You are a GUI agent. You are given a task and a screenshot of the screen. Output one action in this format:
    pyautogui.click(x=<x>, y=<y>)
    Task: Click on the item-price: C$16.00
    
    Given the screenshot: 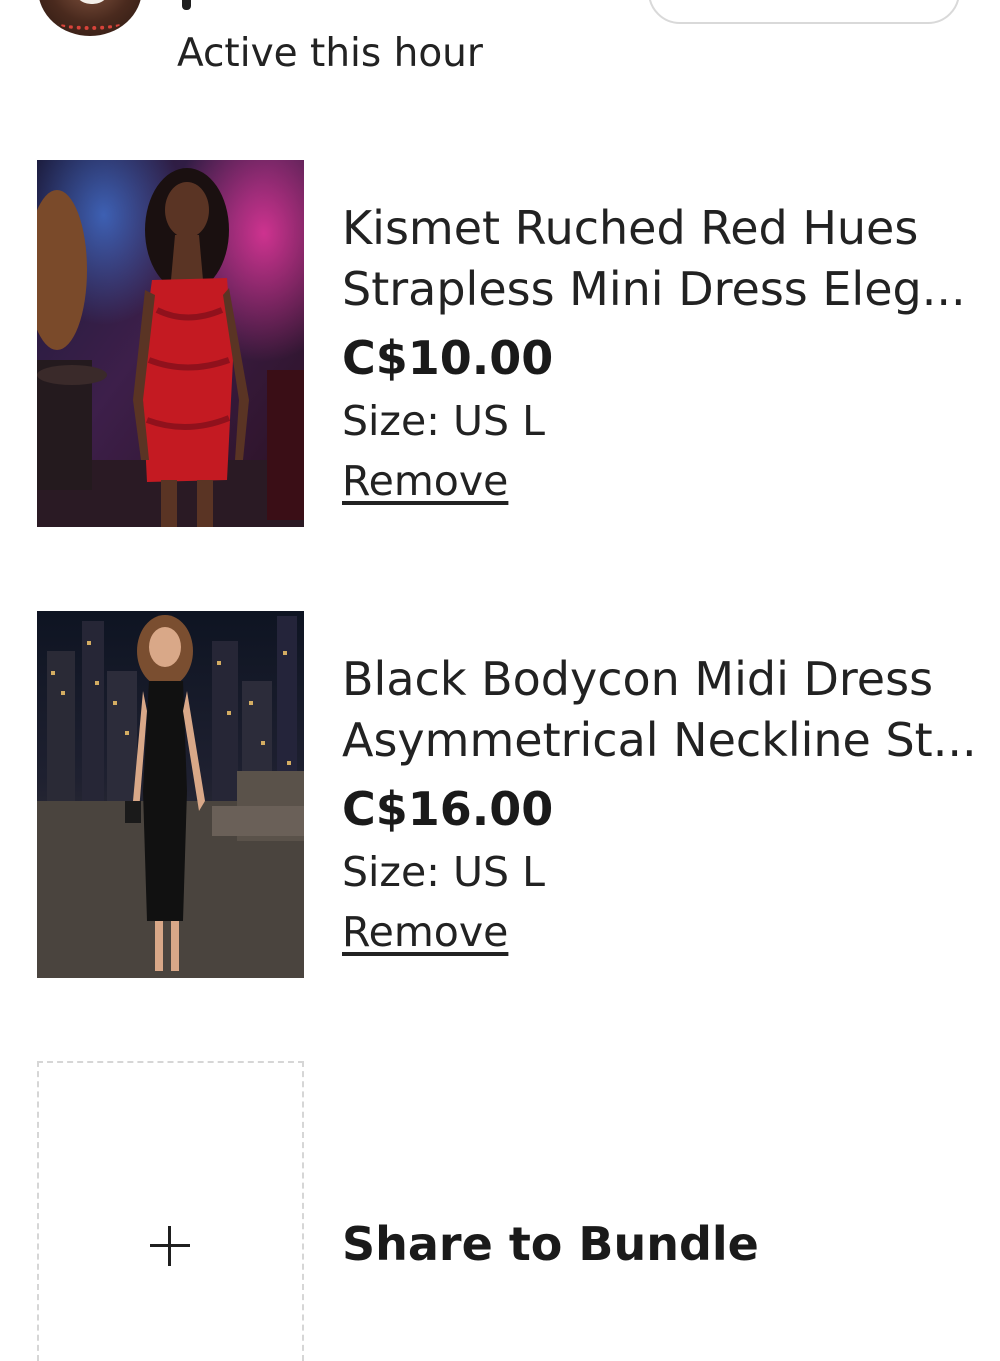 What is the action you would take?
    pyautogui.click(x=448, y=809)
    